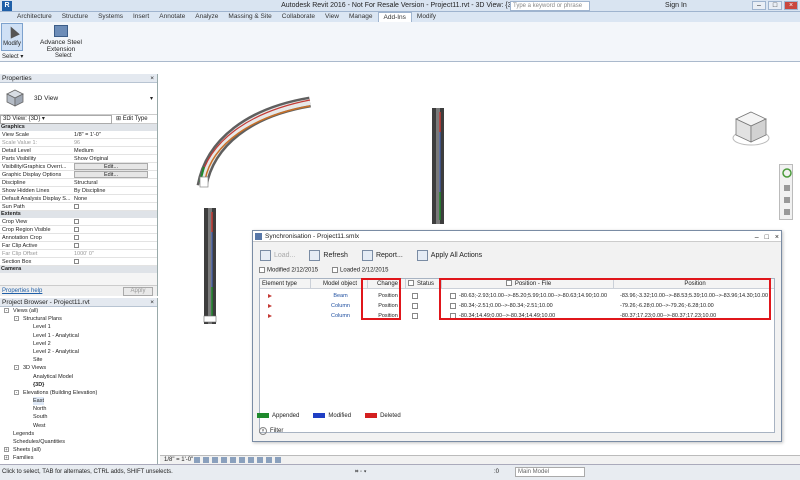 The height and width of the screenshot is (480, 800). I want to click on tree-item: South, so click(78, 417).